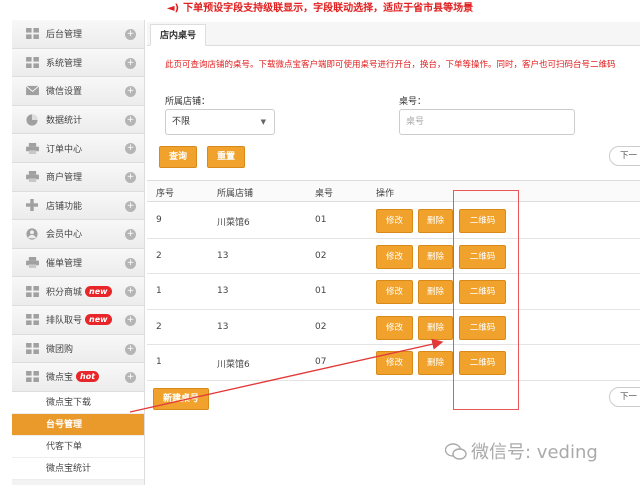 The height and width of the screenshot is (485, 640). What do you see at coordinates (60, 349) in the screenshot?
I see `sidebar-item-label: 微团购` at bounding box center [60, 349].